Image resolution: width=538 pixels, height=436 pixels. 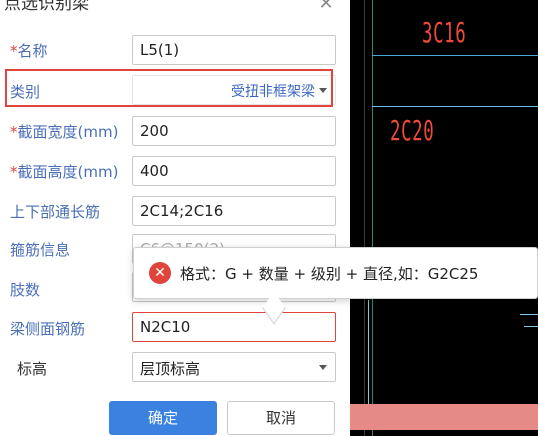 What do you see at coordinates (412, 130) in the screenshot?
I see `cad-rebar-label: 2C20` at bounding box center [412, 130].